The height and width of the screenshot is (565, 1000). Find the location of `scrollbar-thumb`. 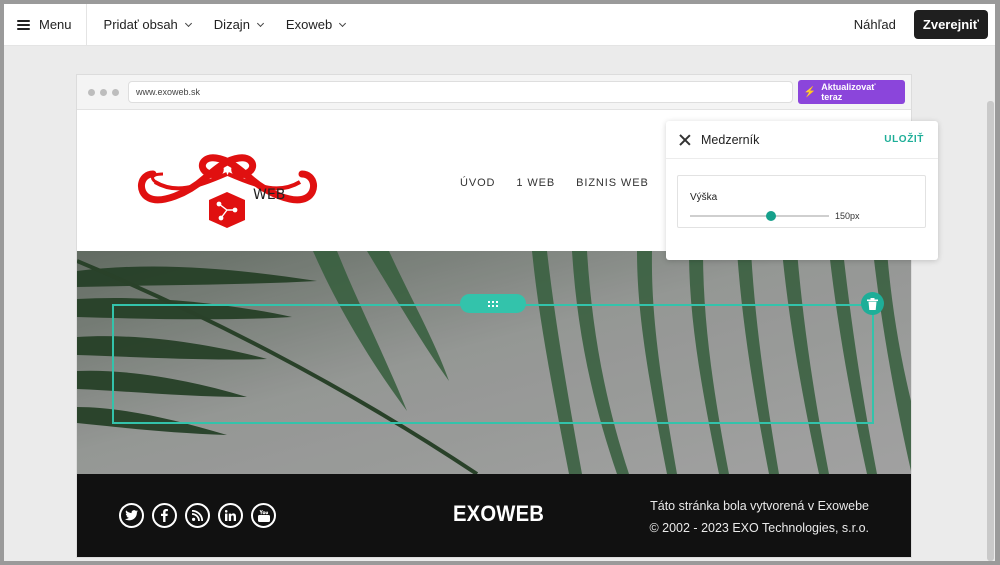

scrollbar-thumb is located at coordinates (990, 331).